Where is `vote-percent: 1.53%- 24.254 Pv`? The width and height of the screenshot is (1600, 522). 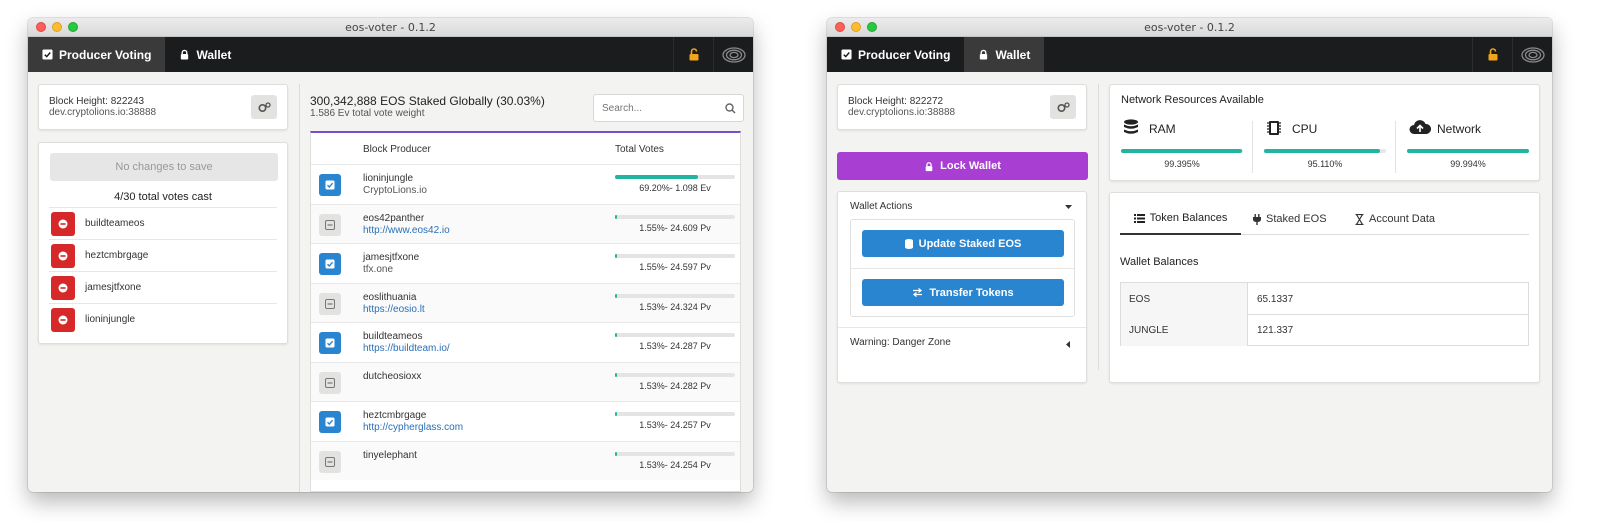 vote-percent: 1.53%- 24.254 Pv is located at coordinates (675, 464).